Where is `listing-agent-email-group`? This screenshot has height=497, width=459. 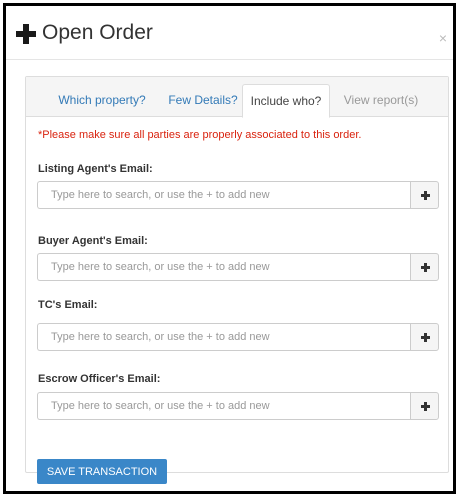 listing-agent-email-group is located at coordinates (238, 195).